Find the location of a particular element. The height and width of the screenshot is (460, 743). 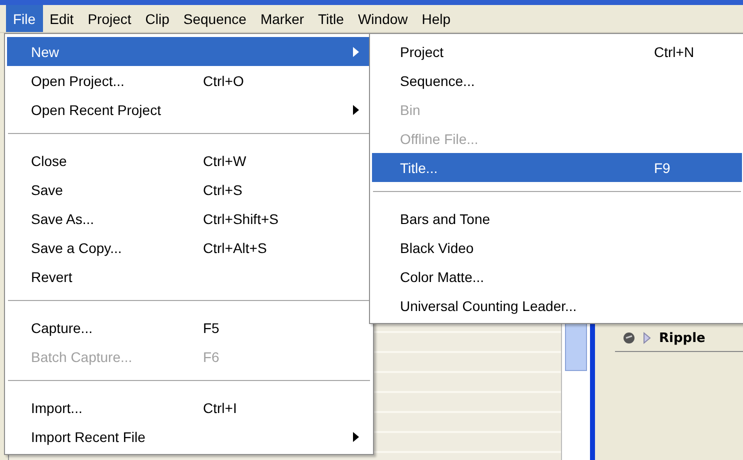

eye-icon is located at coordinates (629, 338).